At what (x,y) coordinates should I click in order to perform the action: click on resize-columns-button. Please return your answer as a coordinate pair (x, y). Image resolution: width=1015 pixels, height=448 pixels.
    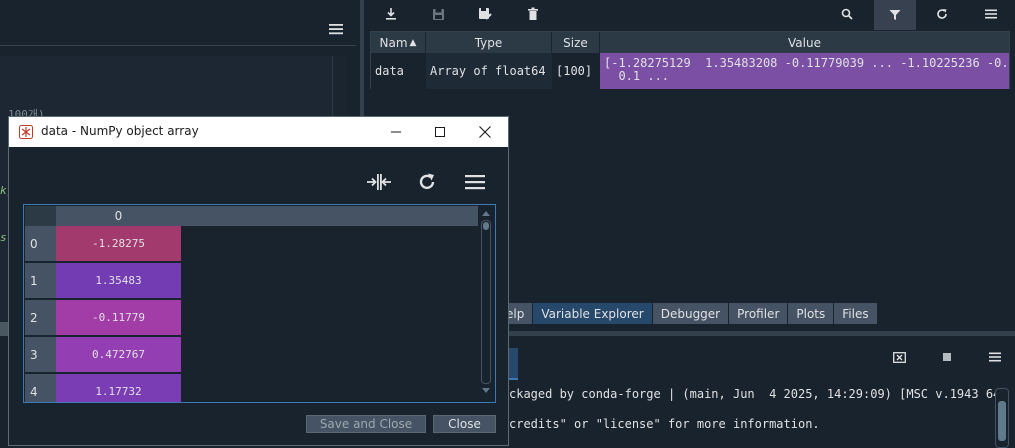
    Looking at the image, I should click on (379, 182).